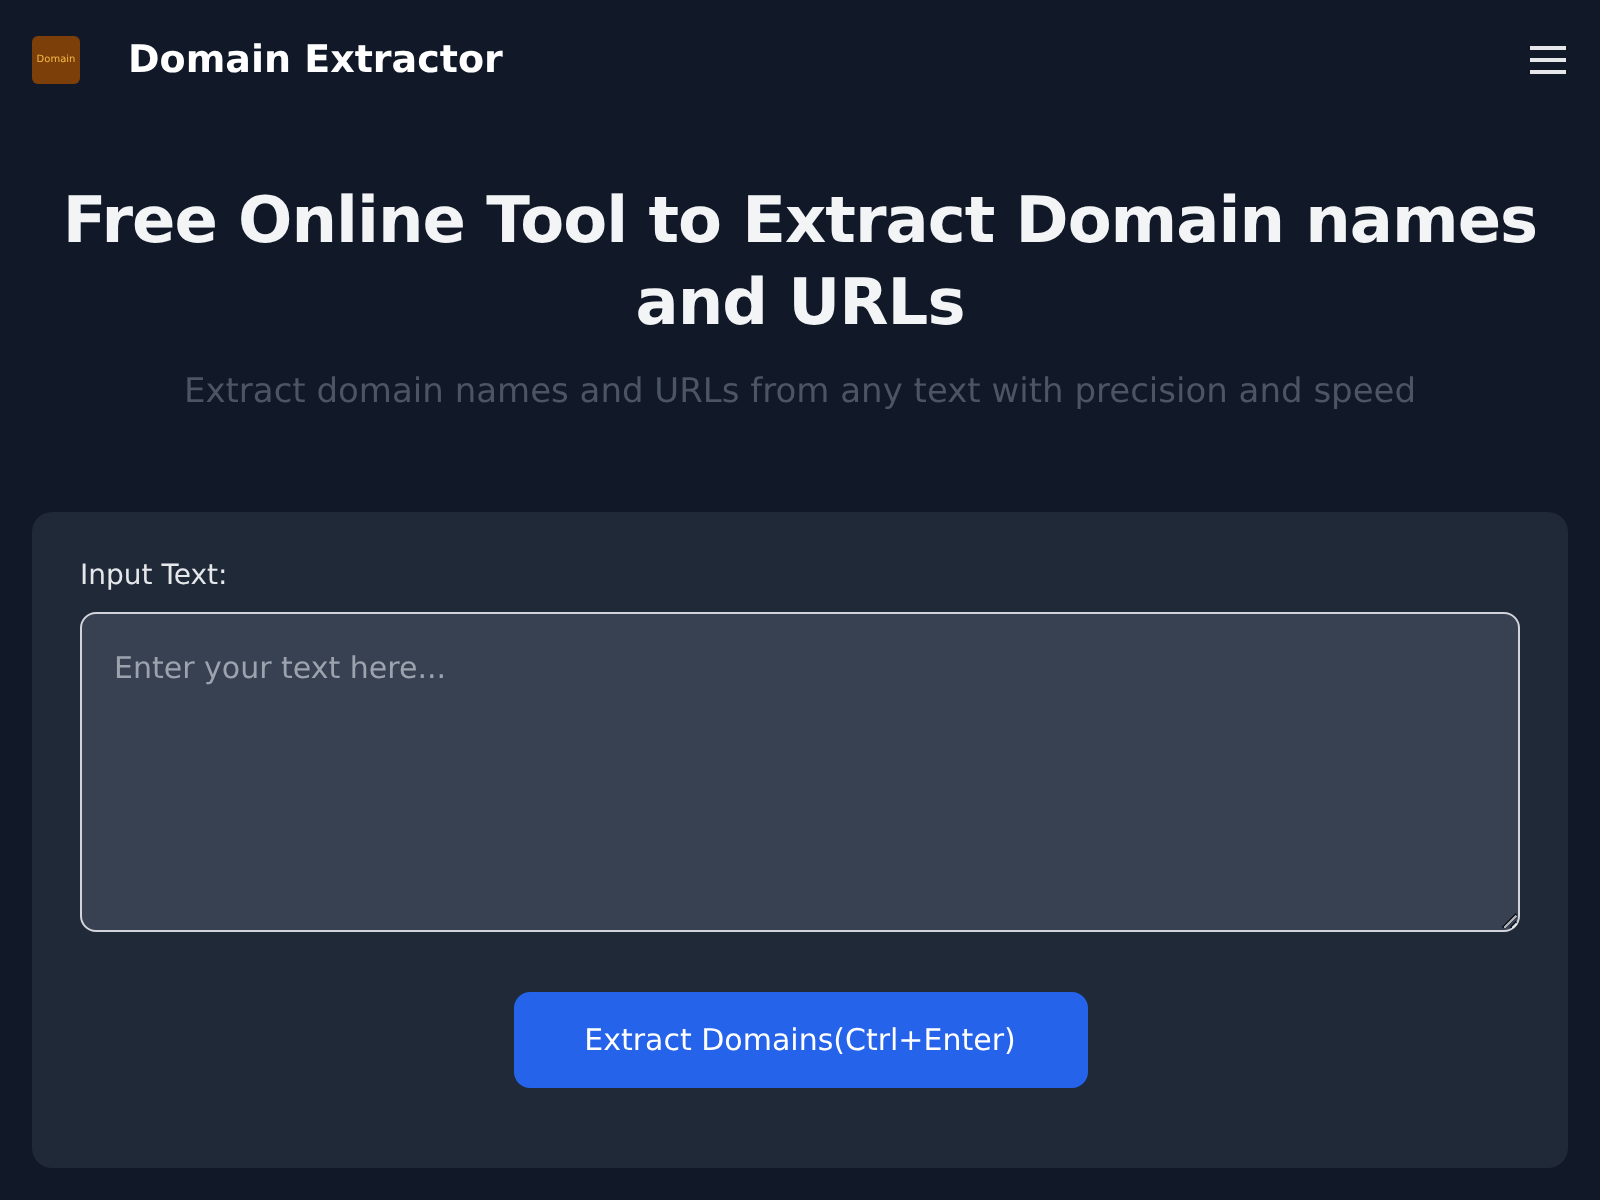 Image resolution: width=1600 pixels, height=1200 pixels. I want to click on input-label: Input Text:, so click(155, 576).